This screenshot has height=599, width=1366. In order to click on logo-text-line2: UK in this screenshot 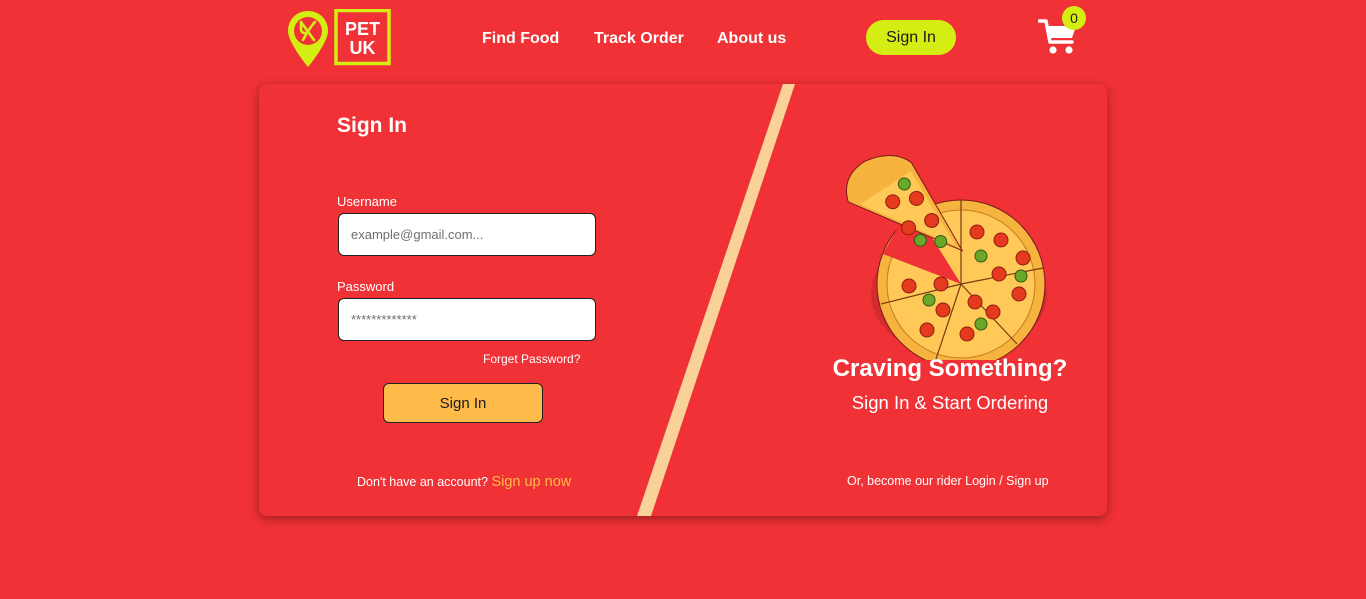, I will do `click(363, 48)`.